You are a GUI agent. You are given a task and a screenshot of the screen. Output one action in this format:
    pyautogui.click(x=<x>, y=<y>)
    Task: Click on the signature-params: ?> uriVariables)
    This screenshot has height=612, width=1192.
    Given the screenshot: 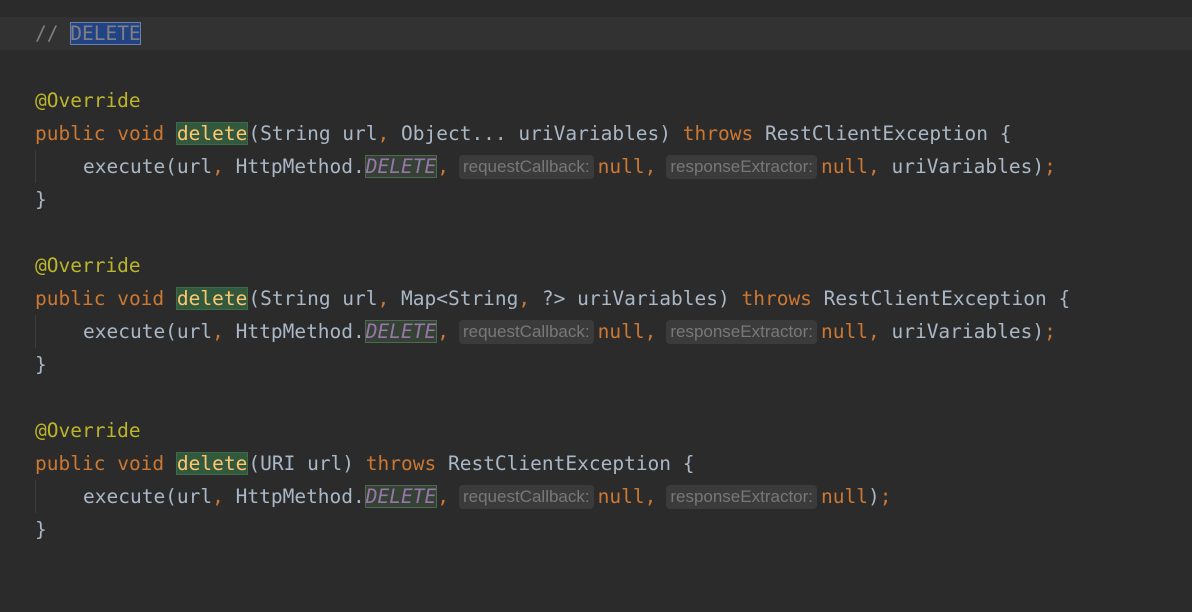 What is the action you would take?
    pyautogui.click(x=636, y=298)
    